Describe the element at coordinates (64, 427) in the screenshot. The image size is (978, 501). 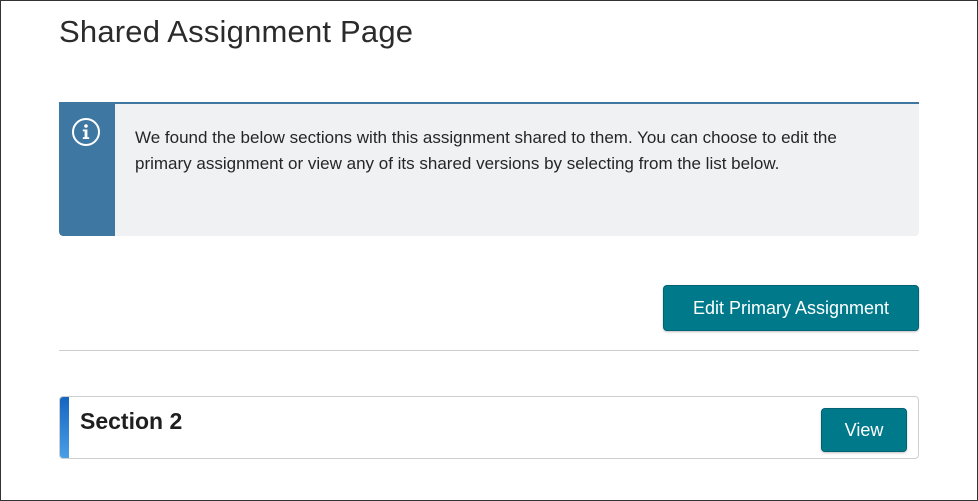
I see `section-card-accent` at that location.